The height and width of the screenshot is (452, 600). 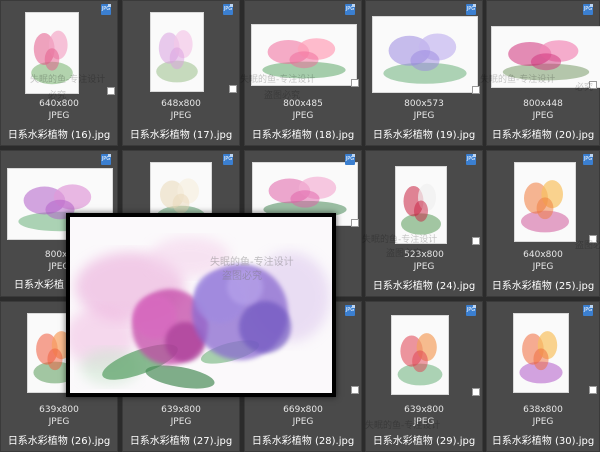 What do you see at coordinates (303, 135) in the screenshot?
I see `file-name: 日系水彩植物 (18).jpg` at bounding box center [303, 135].